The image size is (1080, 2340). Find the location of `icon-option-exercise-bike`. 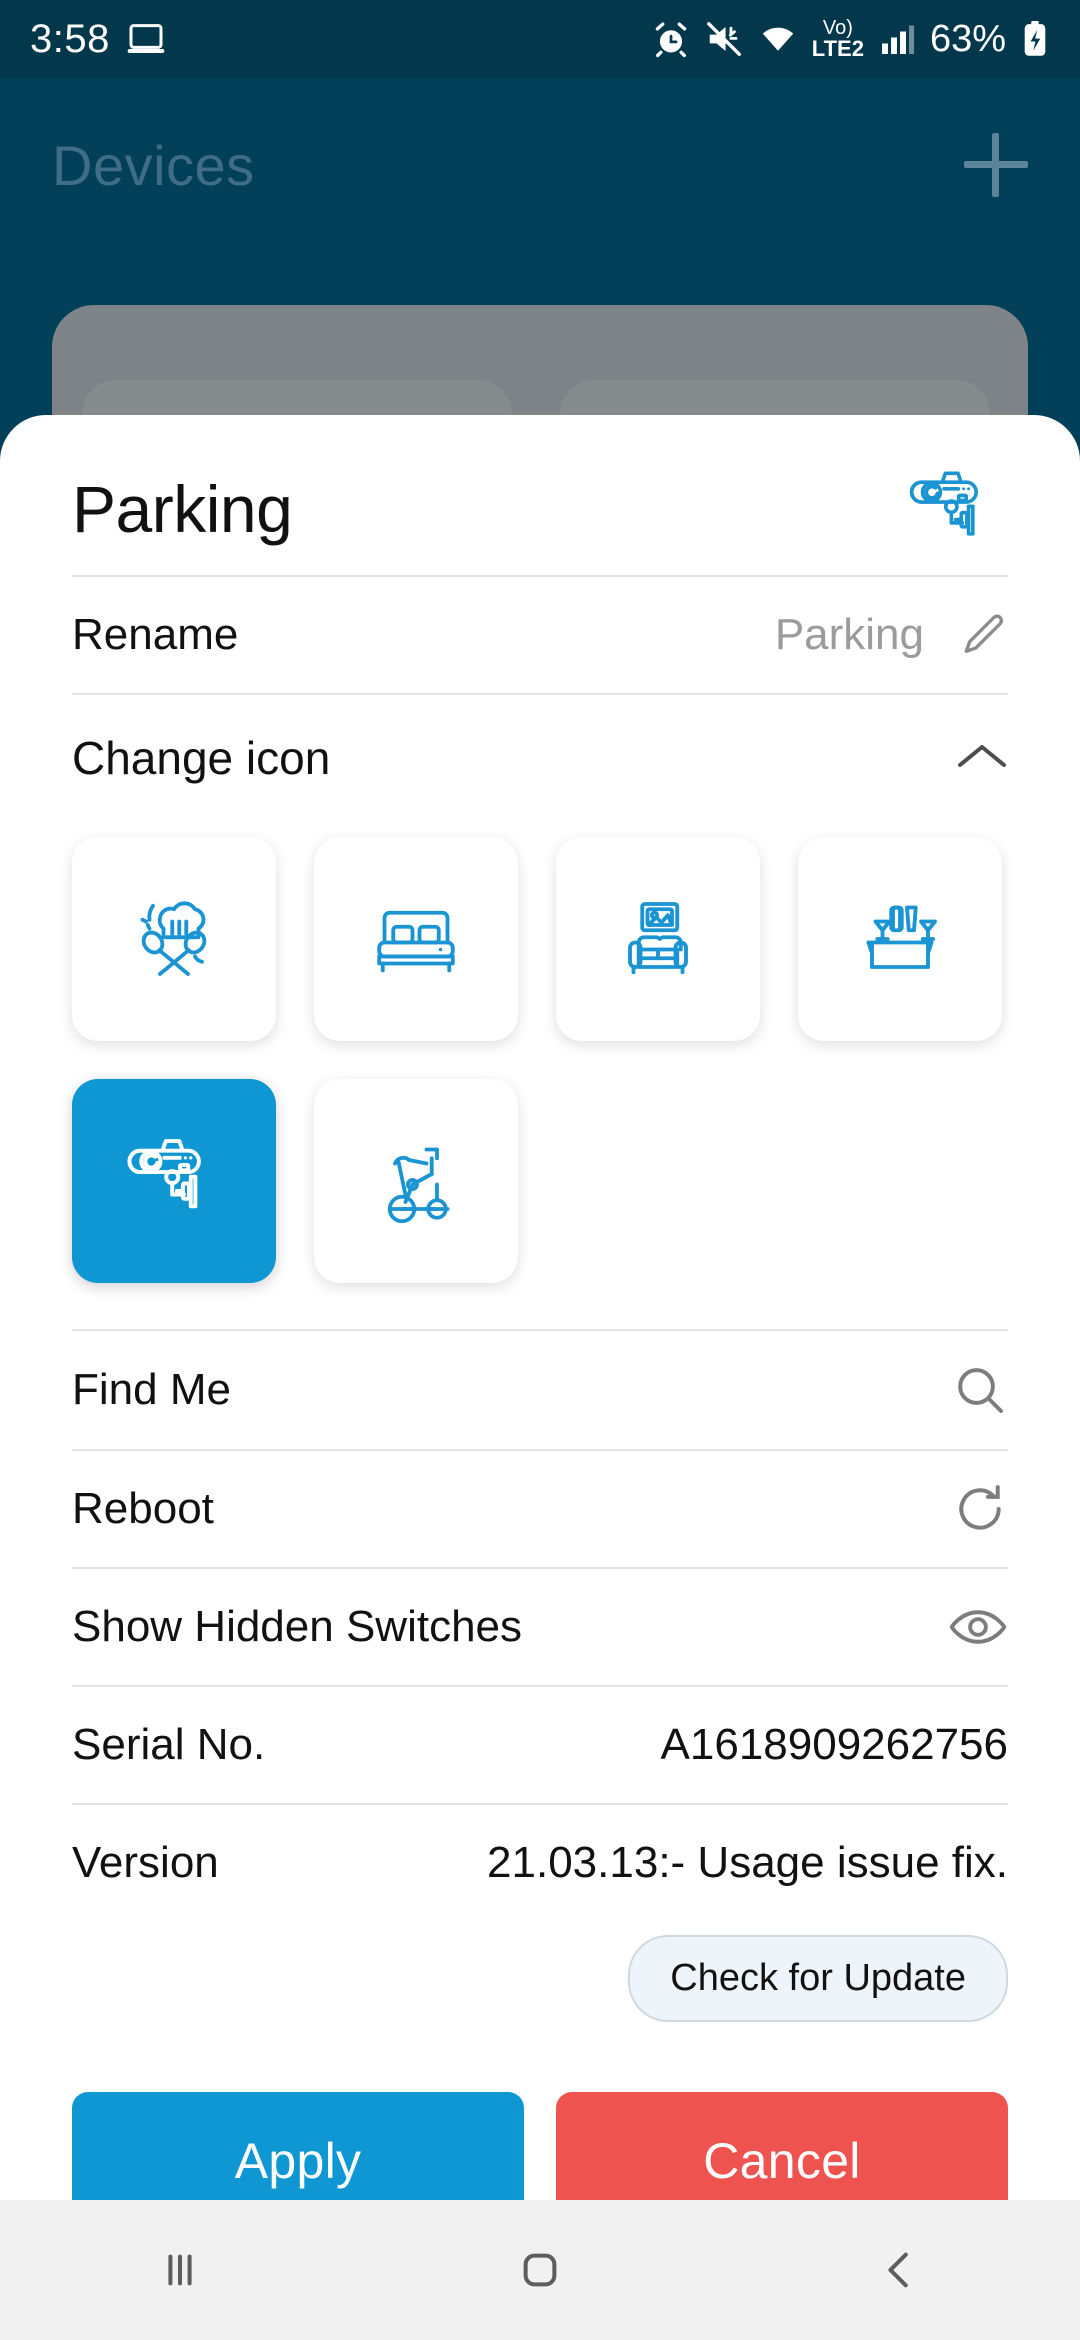

icon-option-exercise-bike is located at coordinates (416, 1181).